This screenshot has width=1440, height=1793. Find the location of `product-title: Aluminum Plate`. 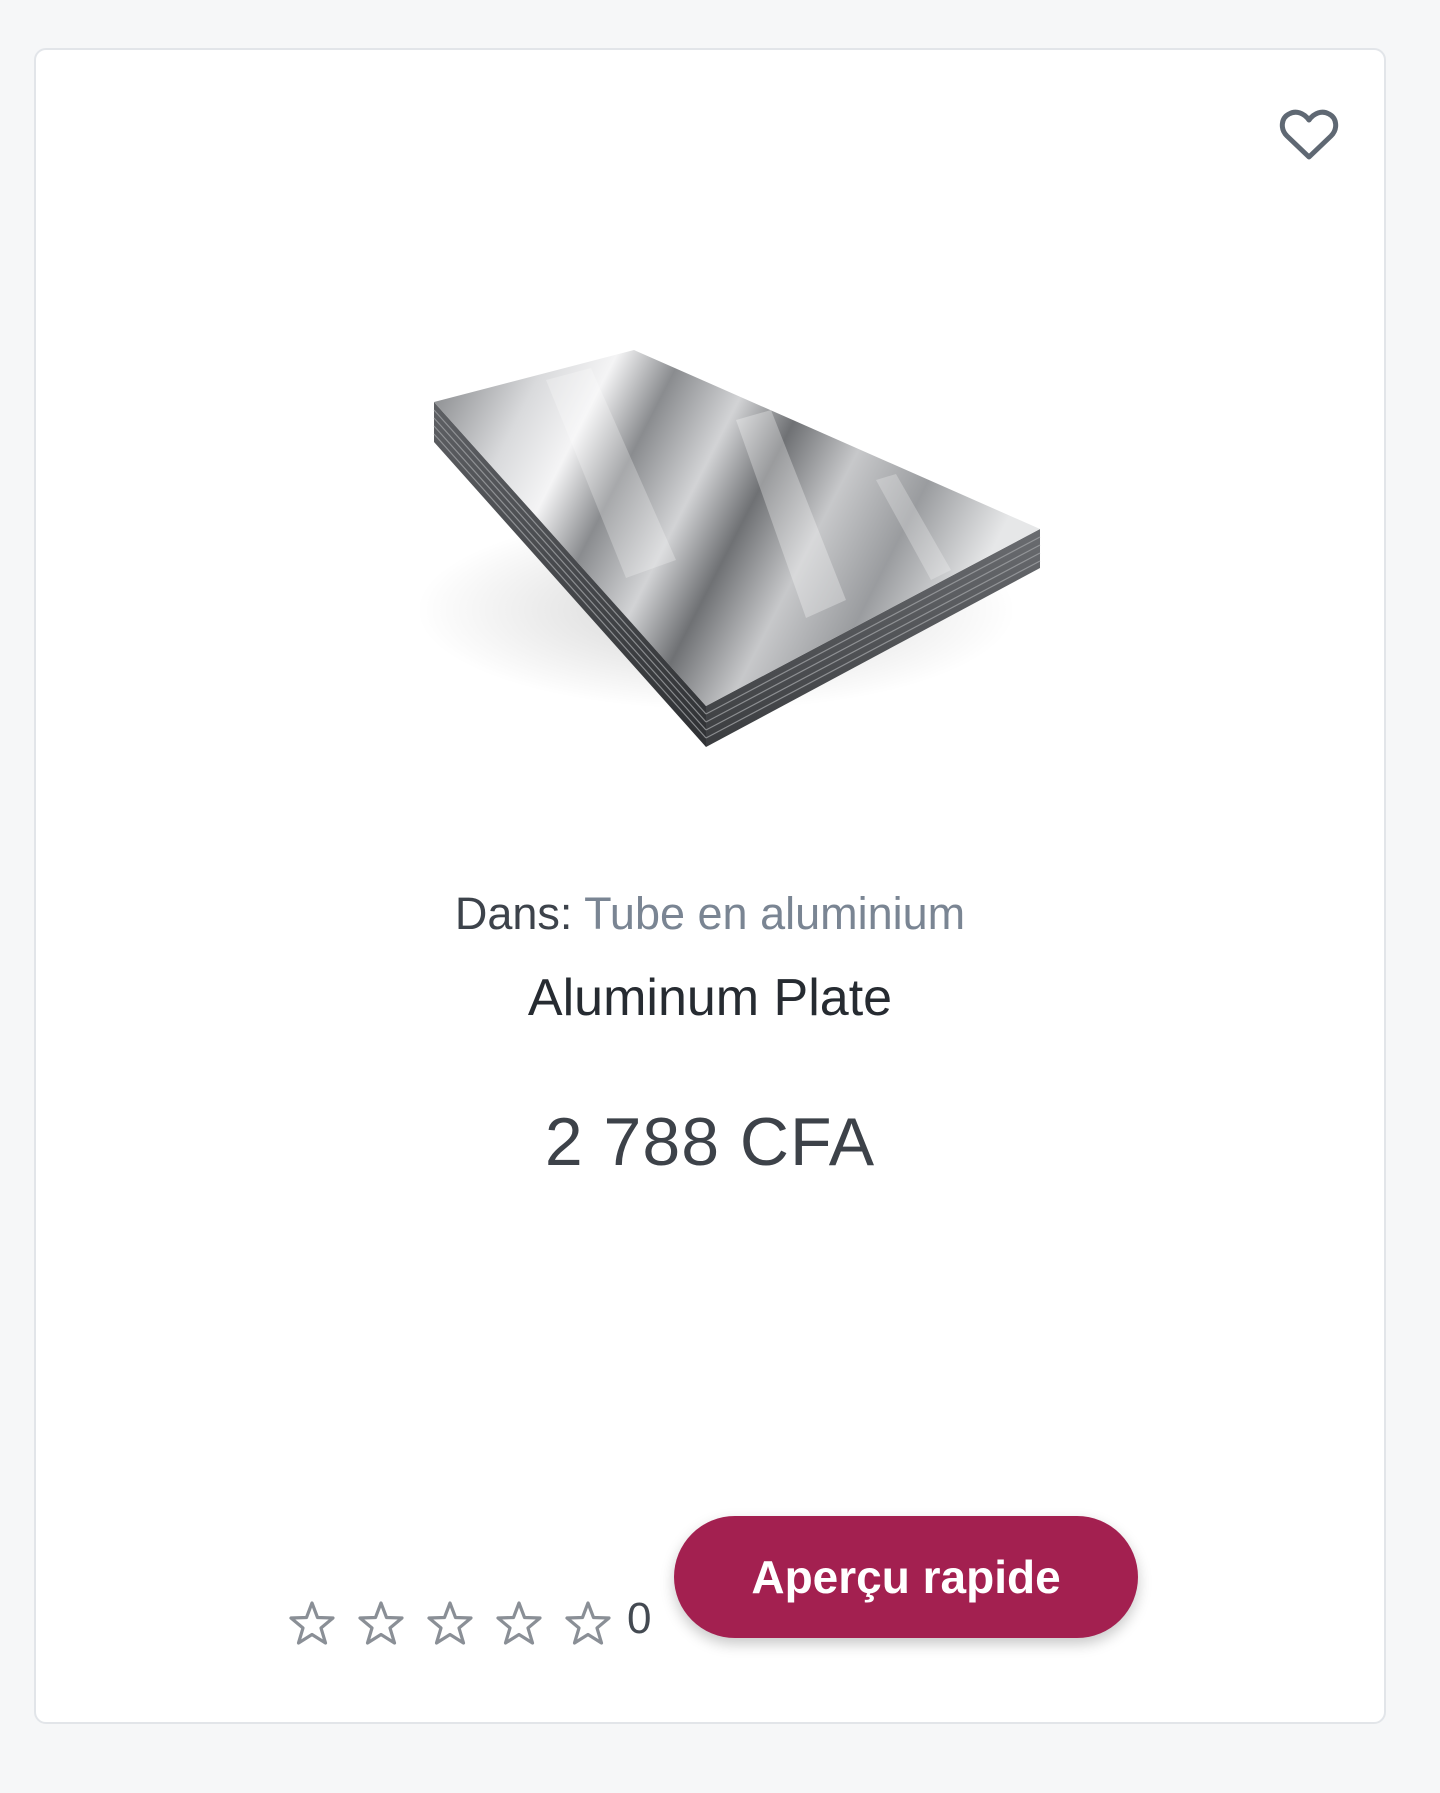

product-title: Aluminum Plate is located at coordinates (710, 998).